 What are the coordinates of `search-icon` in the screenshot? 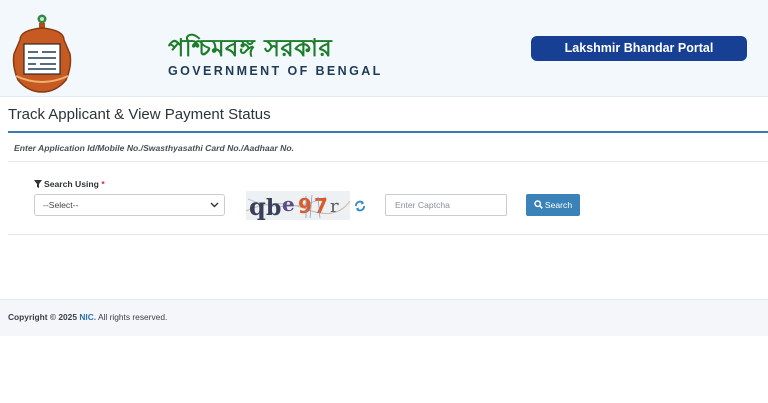 It's located at (538, 204).